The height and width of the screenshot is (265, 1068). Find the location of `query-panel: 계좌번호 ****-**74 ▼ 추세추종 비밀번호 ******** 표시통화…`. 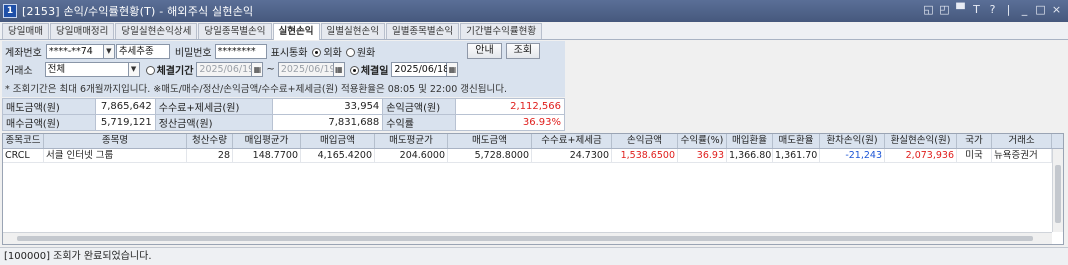

query-panel: 계좌번호 ****-**74 ▼ 추세추종 비밀번호 ******** 표시통화… is located at coordinates (283, 69).